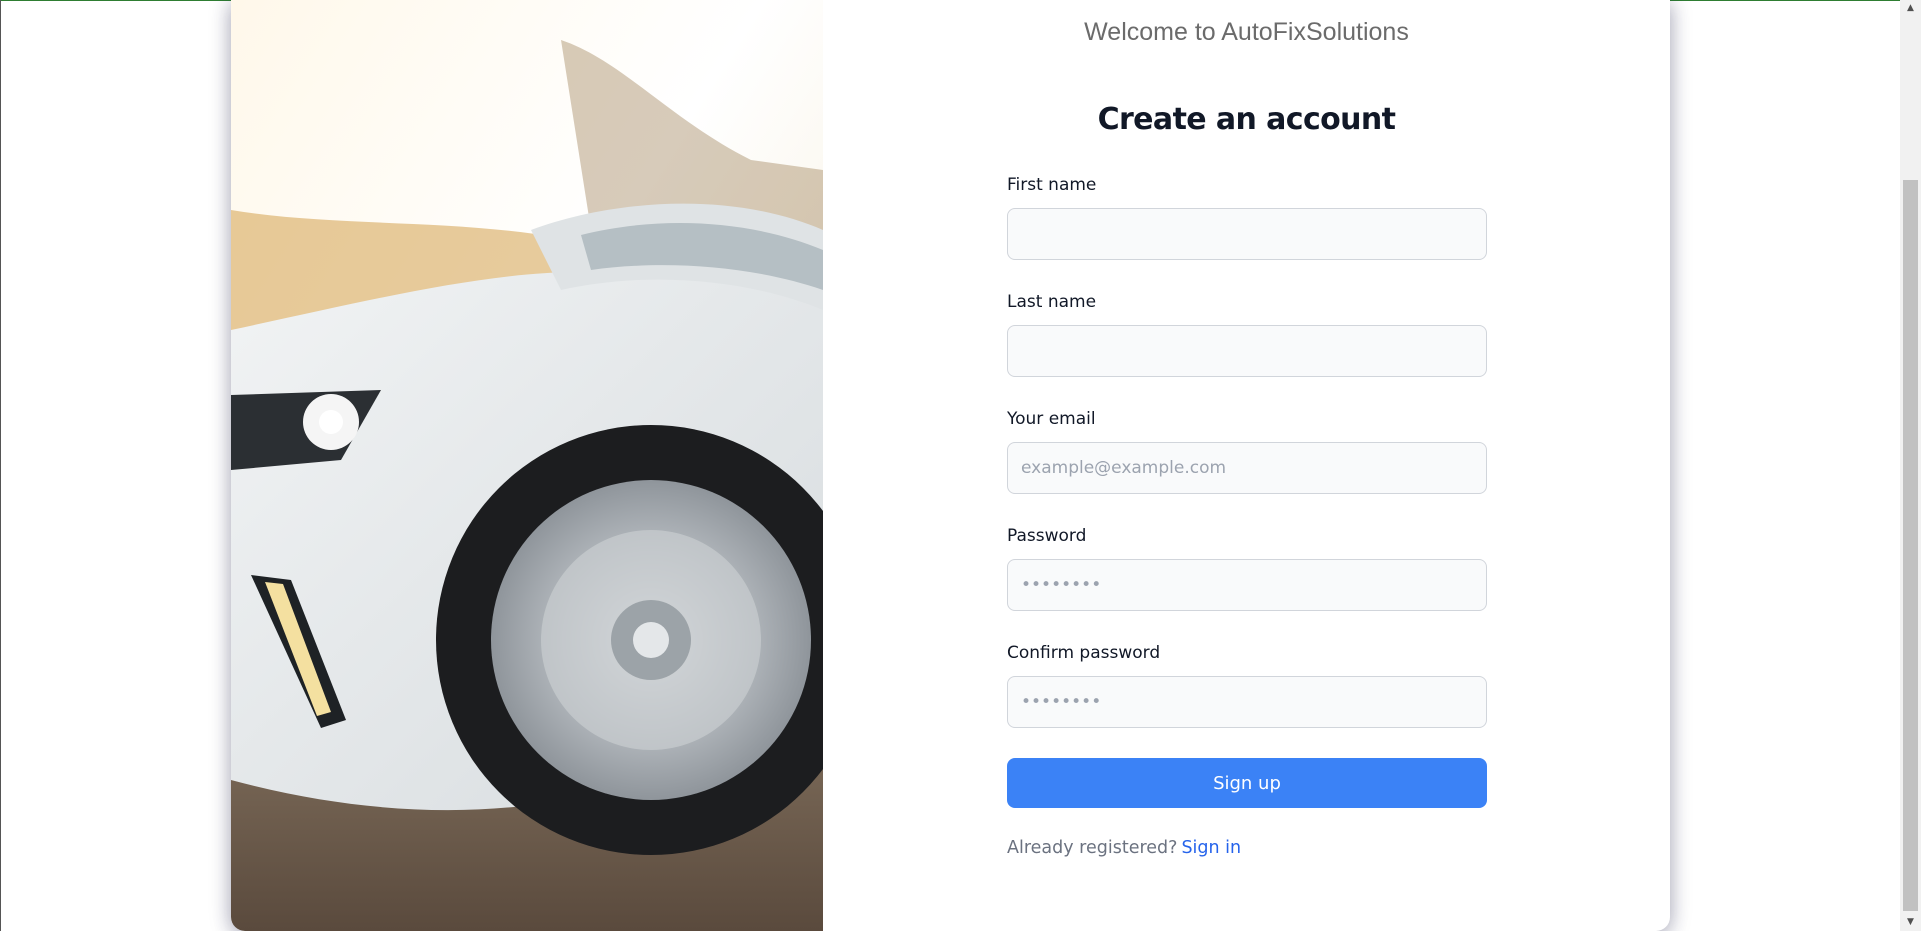 The width and height of the screenshot is (1921, 931). Describe the element at coordinates (1047, 536) in the screenshot. I see `password-label: Password` at that location.